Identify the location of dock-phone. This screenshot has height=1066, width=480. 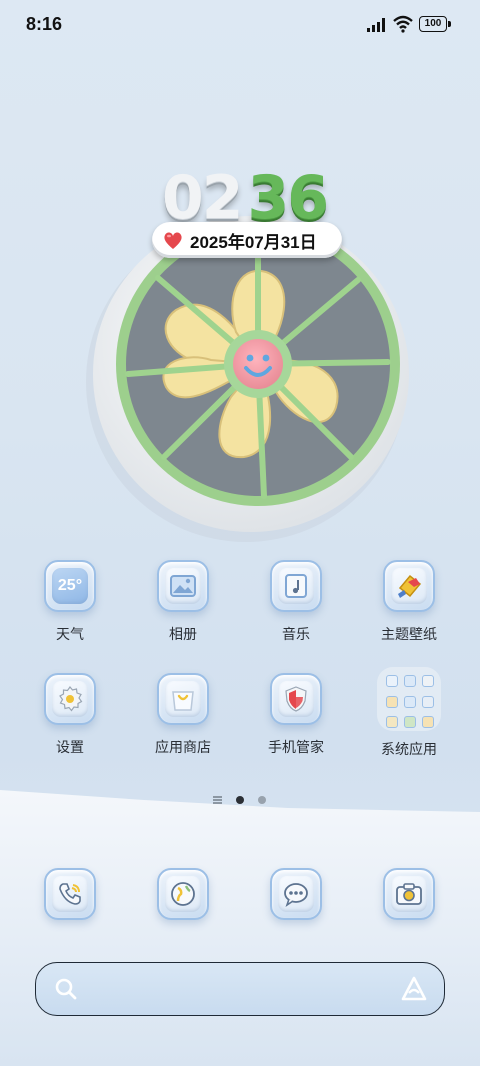
(70, 894).